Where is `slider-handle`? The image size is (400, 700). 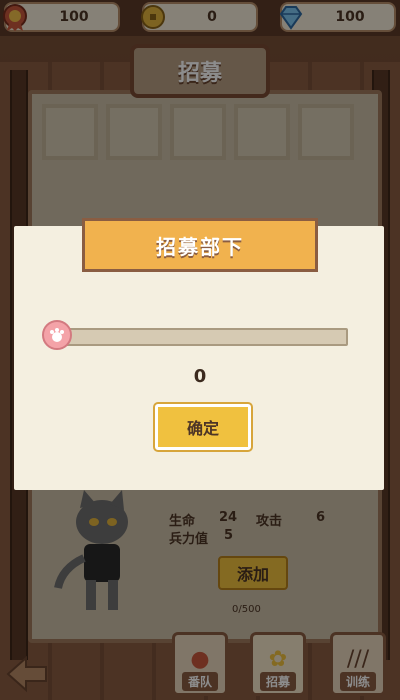 slider-handle is located at coordinates (57, 335).